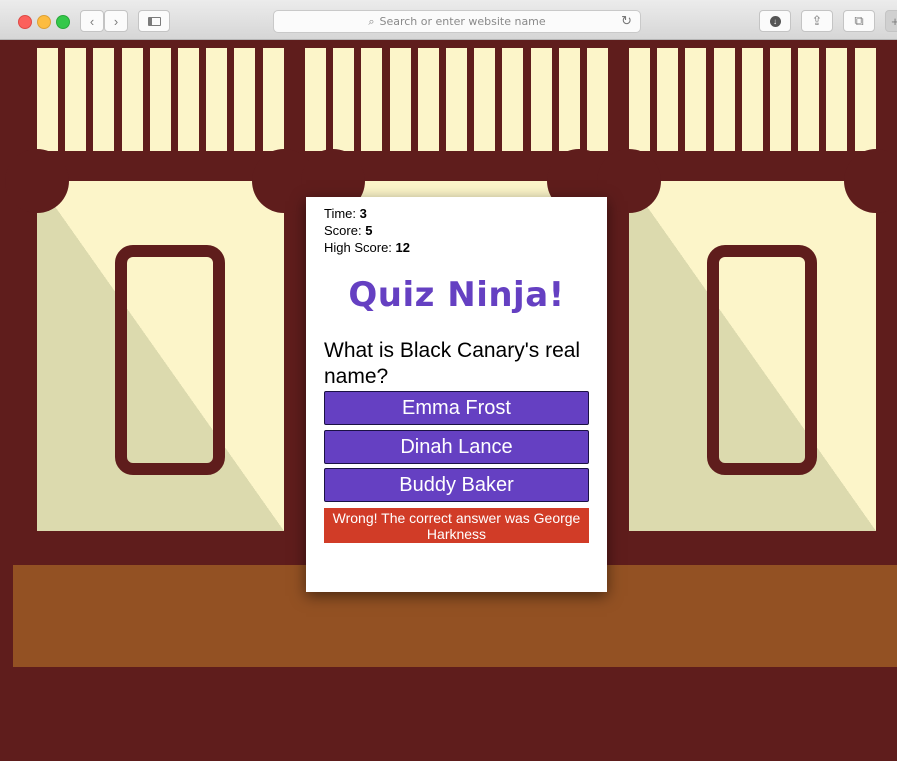 The image size is (897, 761). Describe the element at coordinates (456, 295) in the screenshot. I see `page-title: Quiz Ninja!` at that location.